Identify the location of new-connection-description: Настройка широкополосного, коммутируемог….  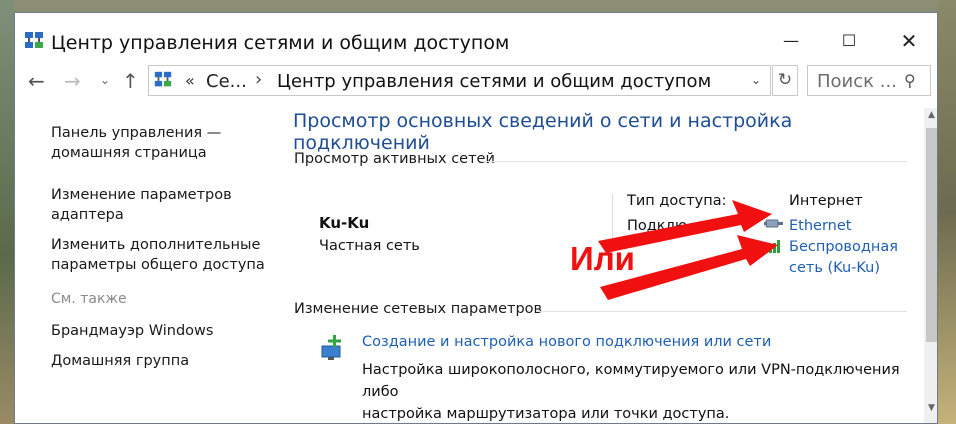
(642, 391).